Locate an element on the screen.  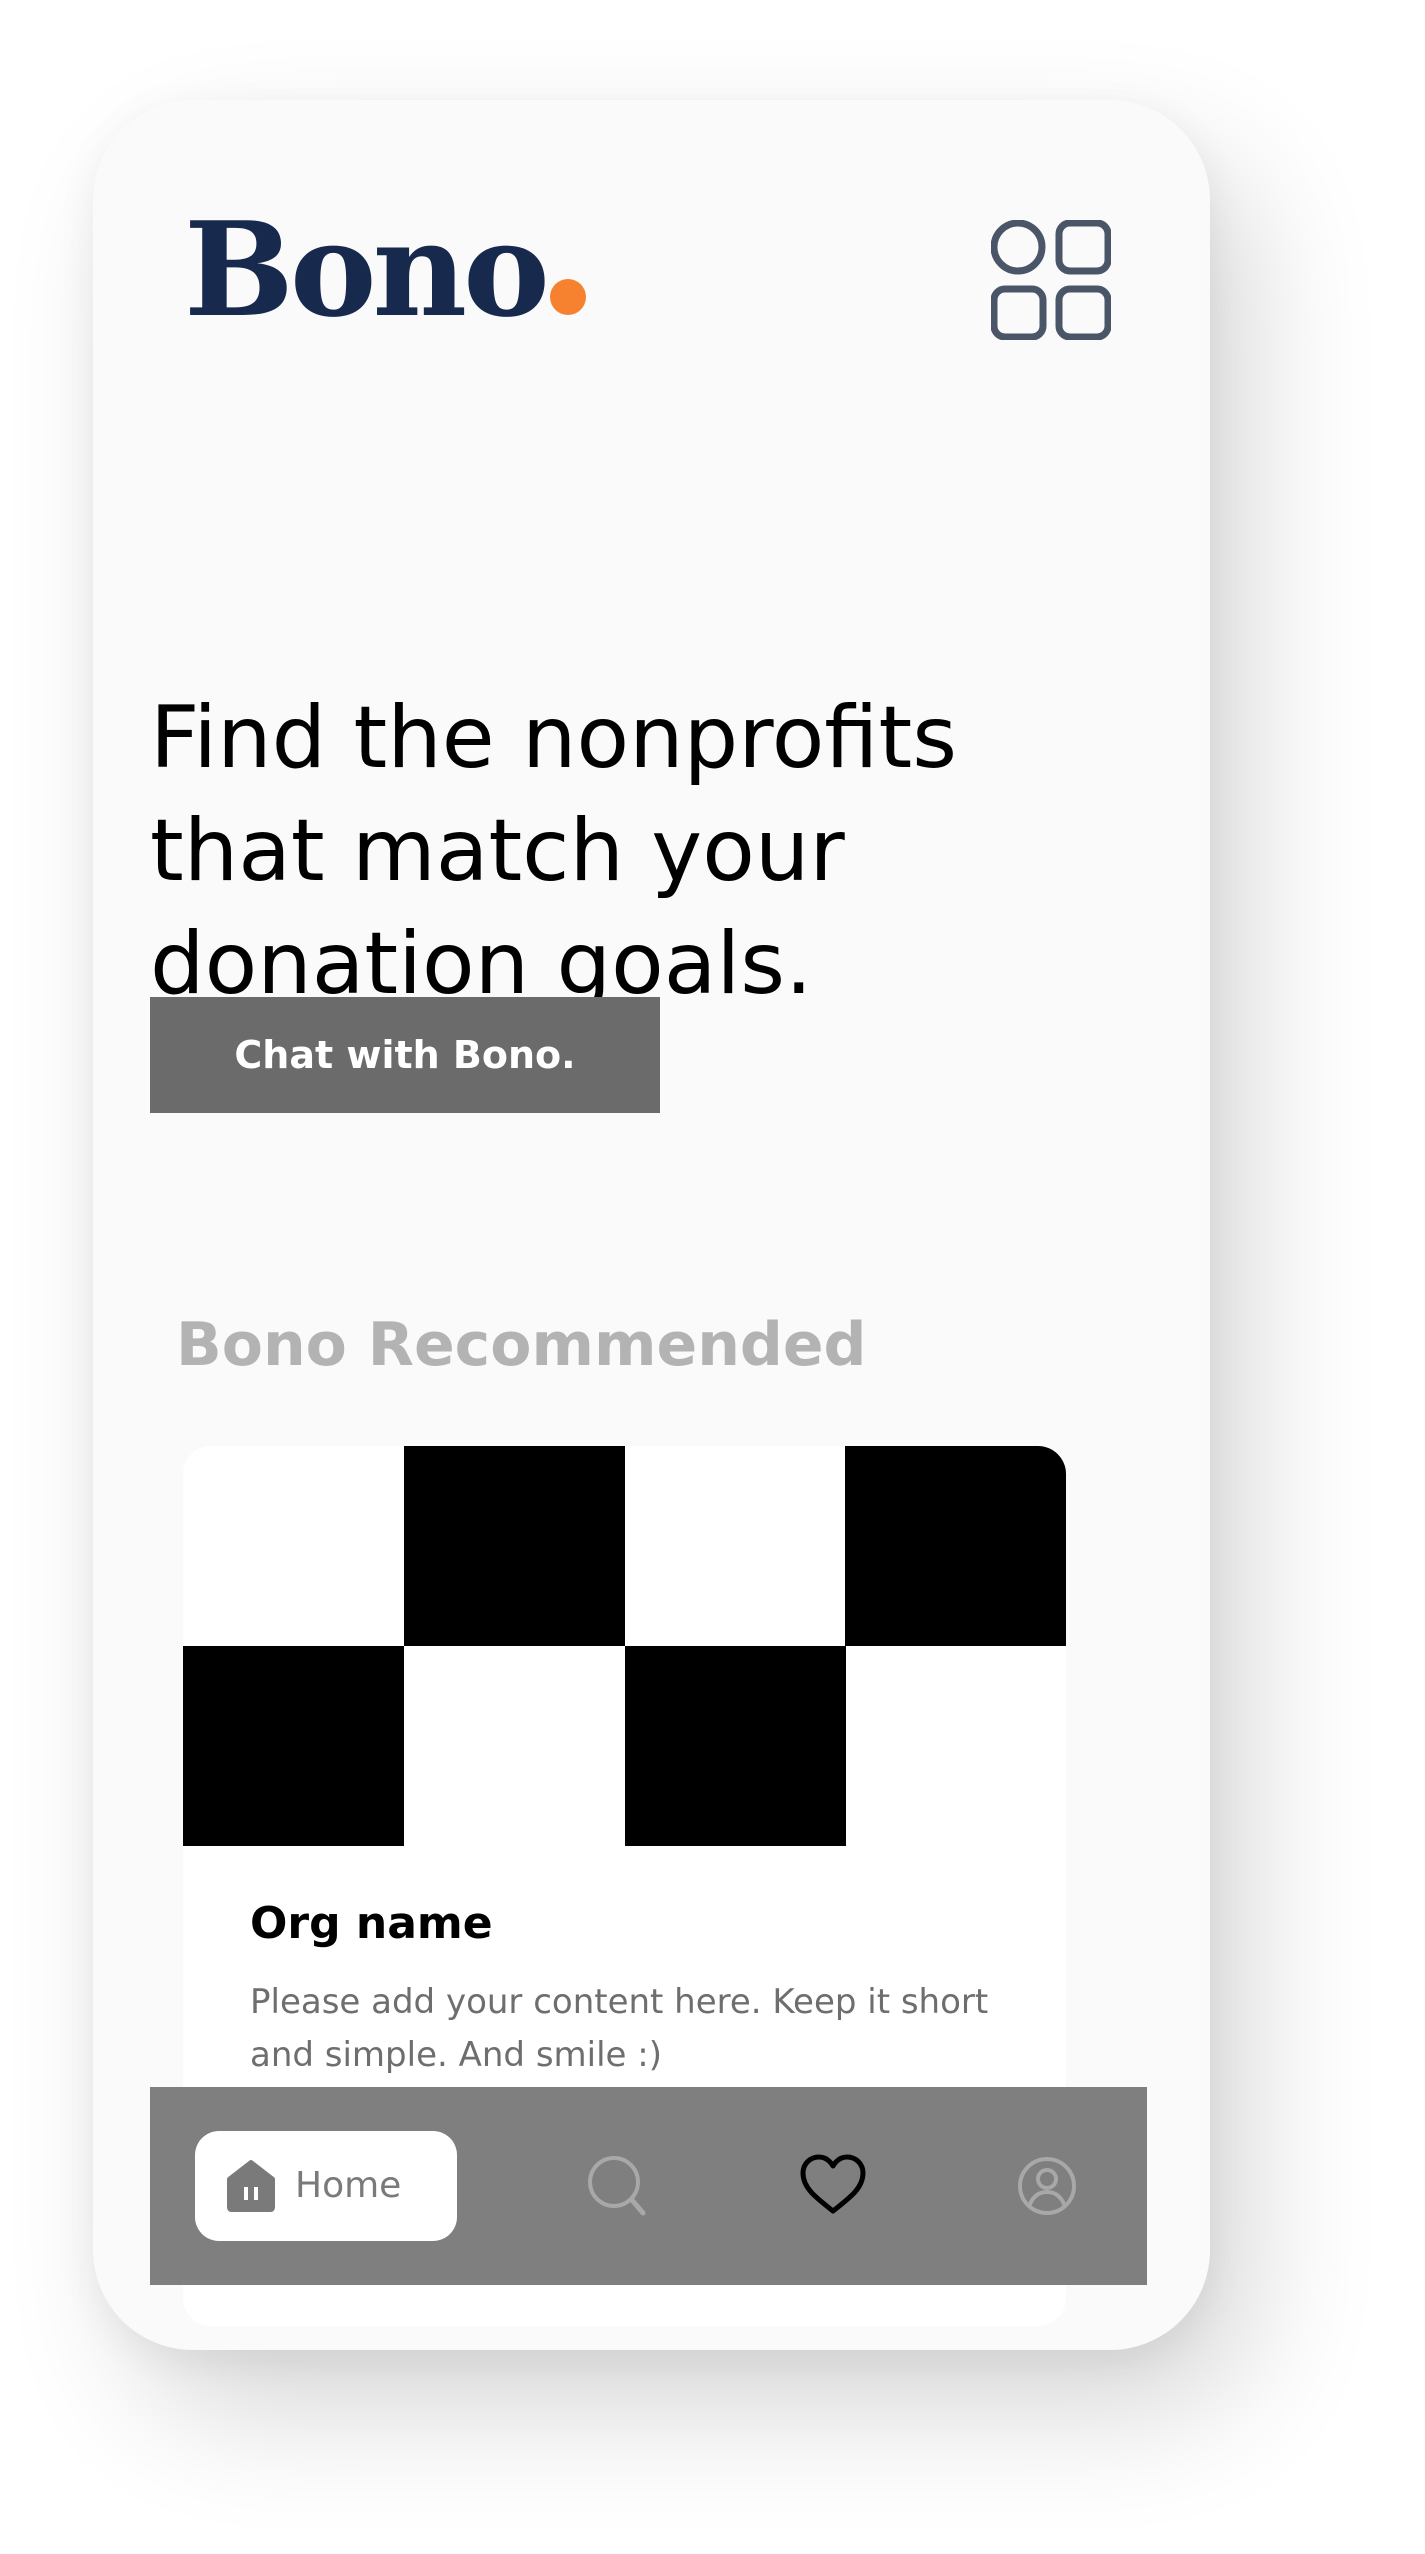
grid-menu-icon-svg is located at coordinates (1051, 280).